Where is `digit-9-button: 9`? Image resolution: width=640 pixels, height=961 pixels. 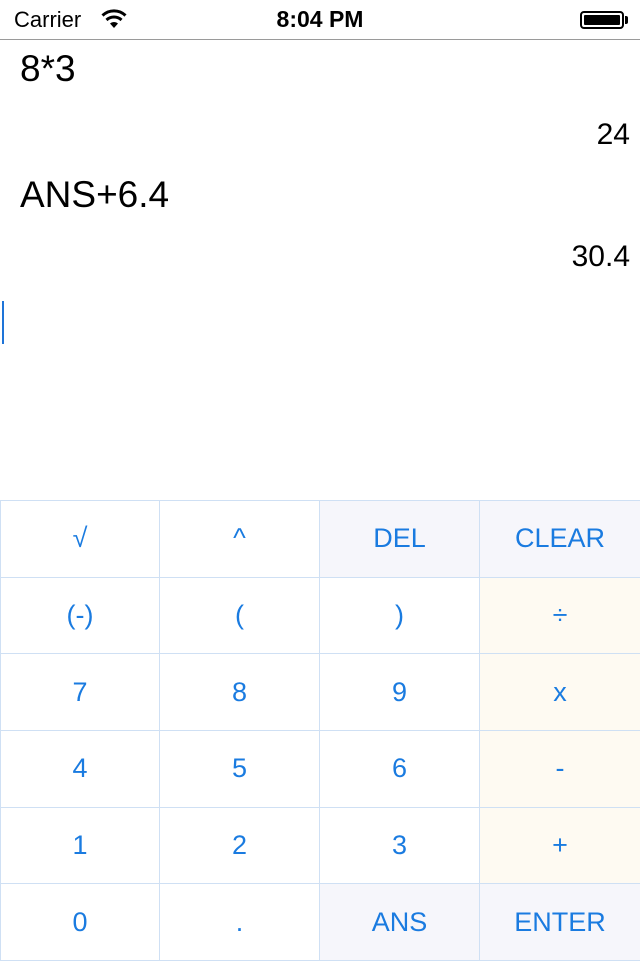 digit-9-button: 9 is located at coordinates (400, 692).